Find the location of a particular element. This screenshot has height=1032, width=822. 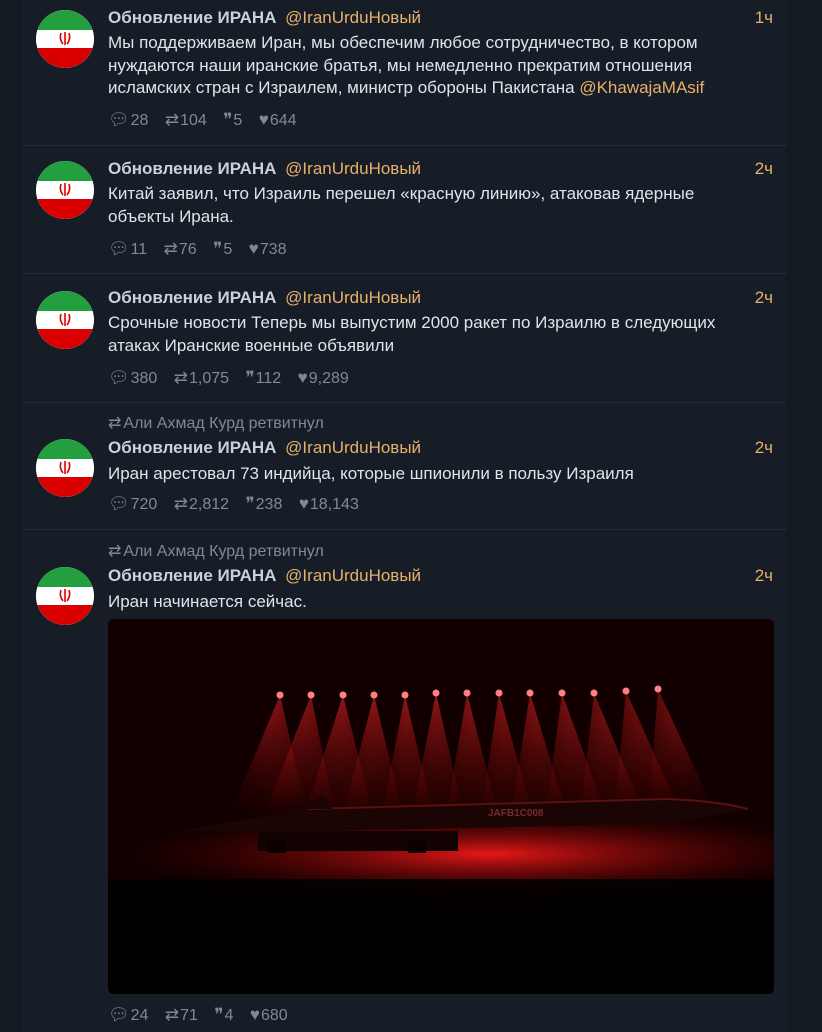

quote-count: 112 is located at coordinates (268, 378).